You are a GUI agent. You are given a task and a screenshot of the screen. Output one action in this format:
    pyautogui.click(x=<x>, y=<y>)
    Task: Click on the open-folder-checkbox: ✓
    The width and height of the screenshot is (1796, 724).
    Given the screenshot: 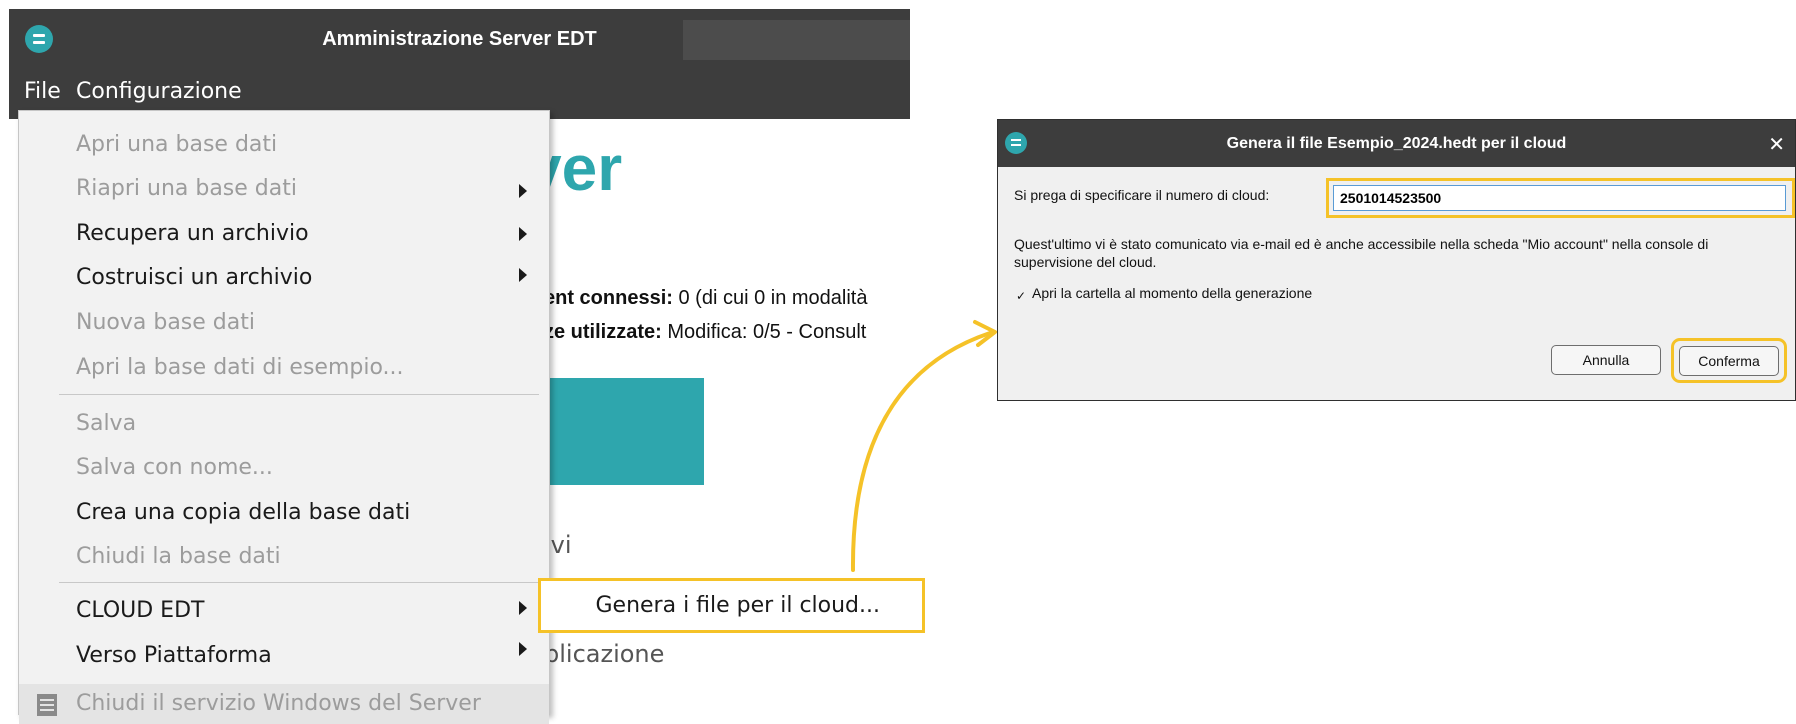 What is the action you would take?
    pyautogui.click(x=1021, y=296)
    